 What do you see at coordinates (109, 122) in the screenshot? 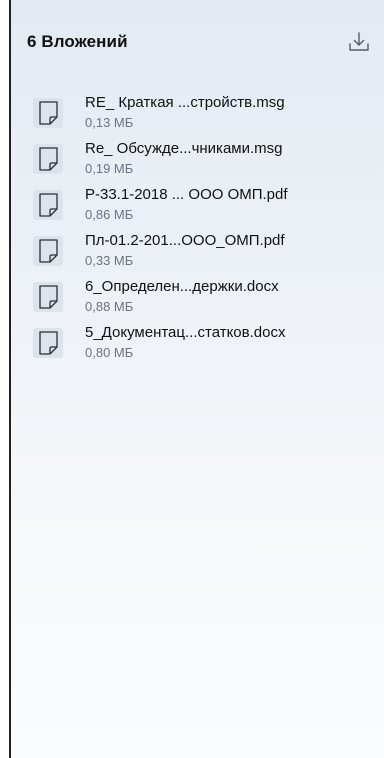
I see `attachment-size: 0,13 МБ` at bounding box center [109, 122].